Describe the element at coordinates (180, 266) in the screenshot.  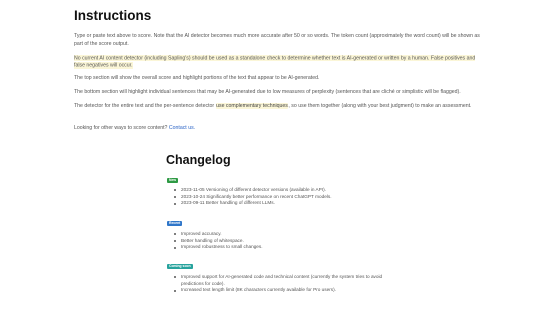
I see `badge-coming-soon: Coming soon` at that location.